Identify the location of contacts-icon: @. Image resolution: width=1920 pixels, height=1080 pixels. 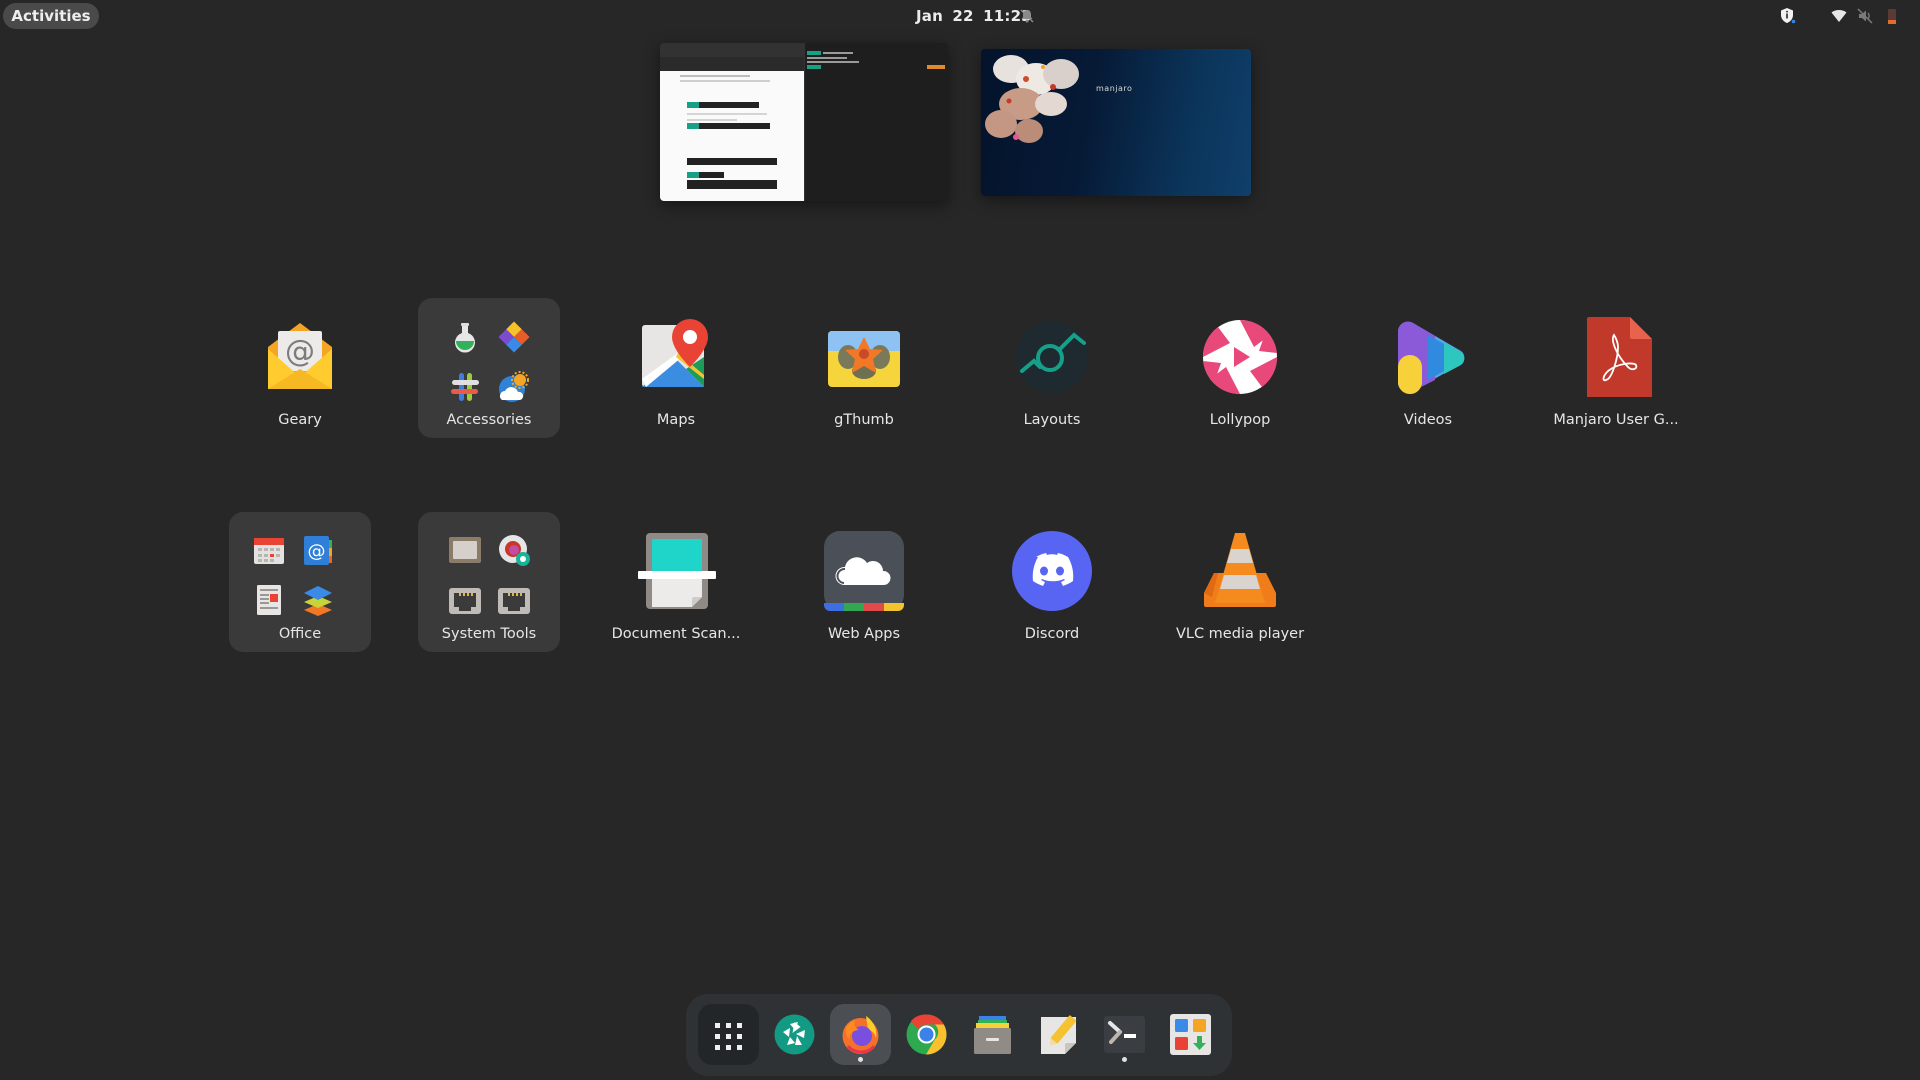
(318, 550).